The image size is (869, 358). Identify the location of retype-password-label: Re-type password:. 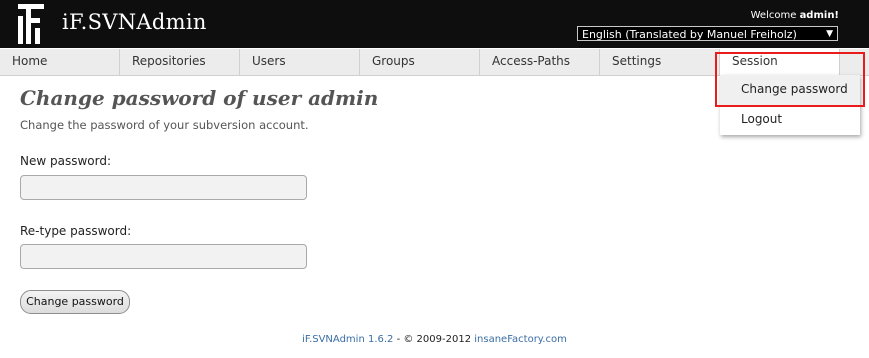
(76, 231).